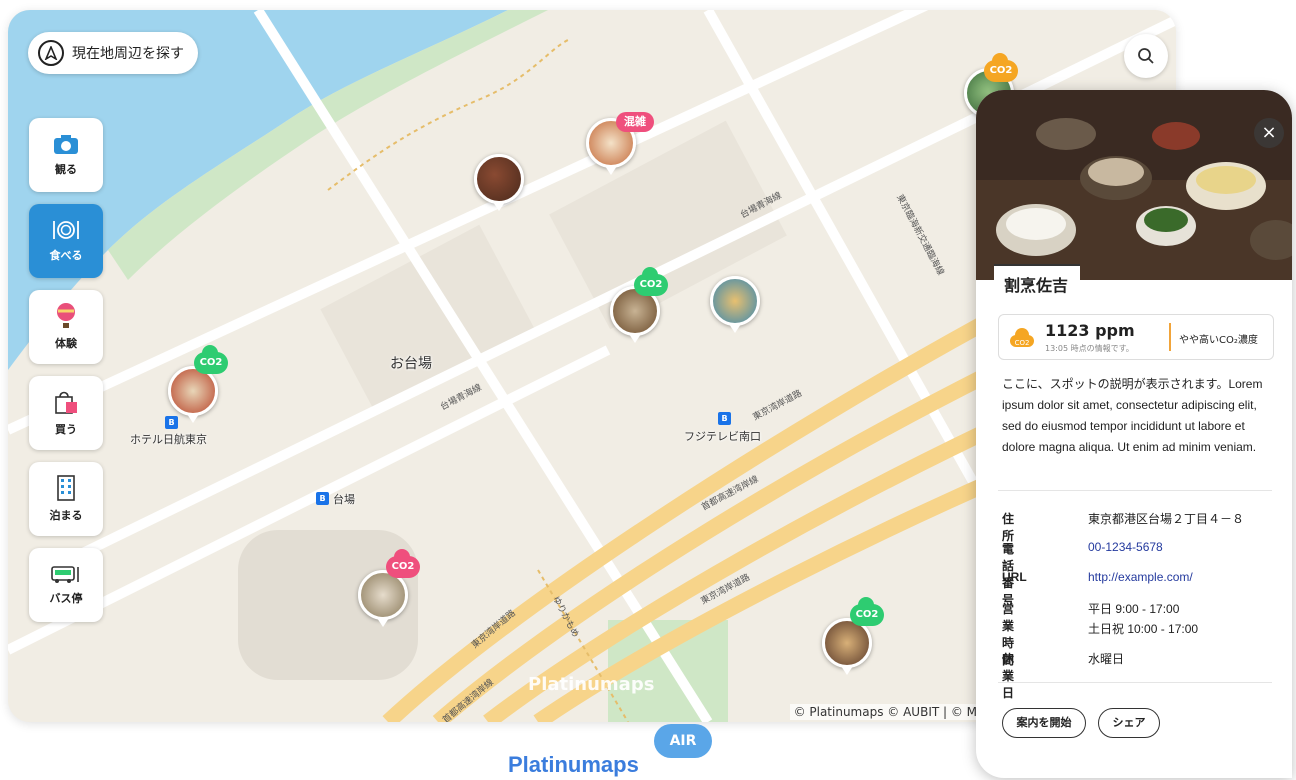  What do you see at coordinates (411, 364) in the screenshot?
I see `area-label: お台場` at bounding box center [411, 364].